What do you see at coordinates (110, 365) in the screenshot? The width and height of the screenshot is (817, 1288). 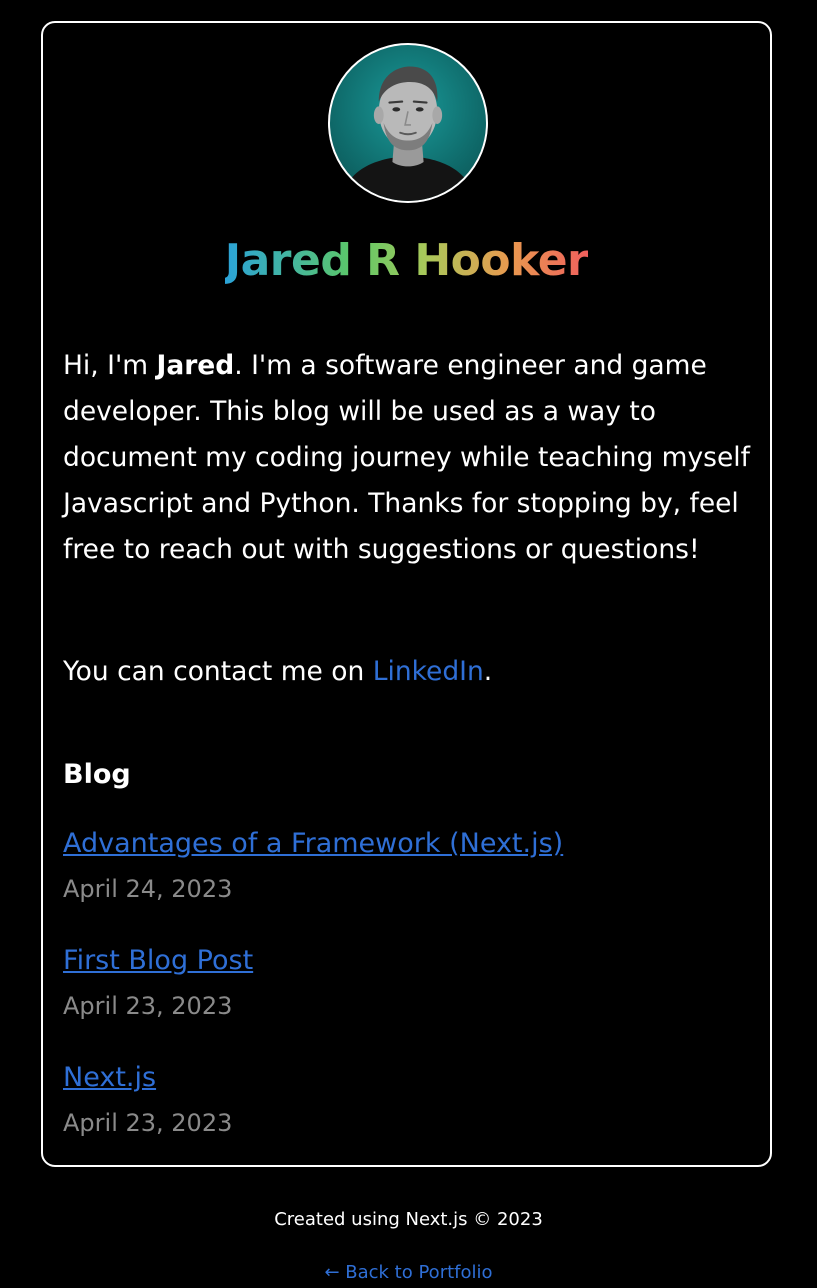 I see `bio-intro-prefix: Hi, I'm` at bounding box center [110, 365].